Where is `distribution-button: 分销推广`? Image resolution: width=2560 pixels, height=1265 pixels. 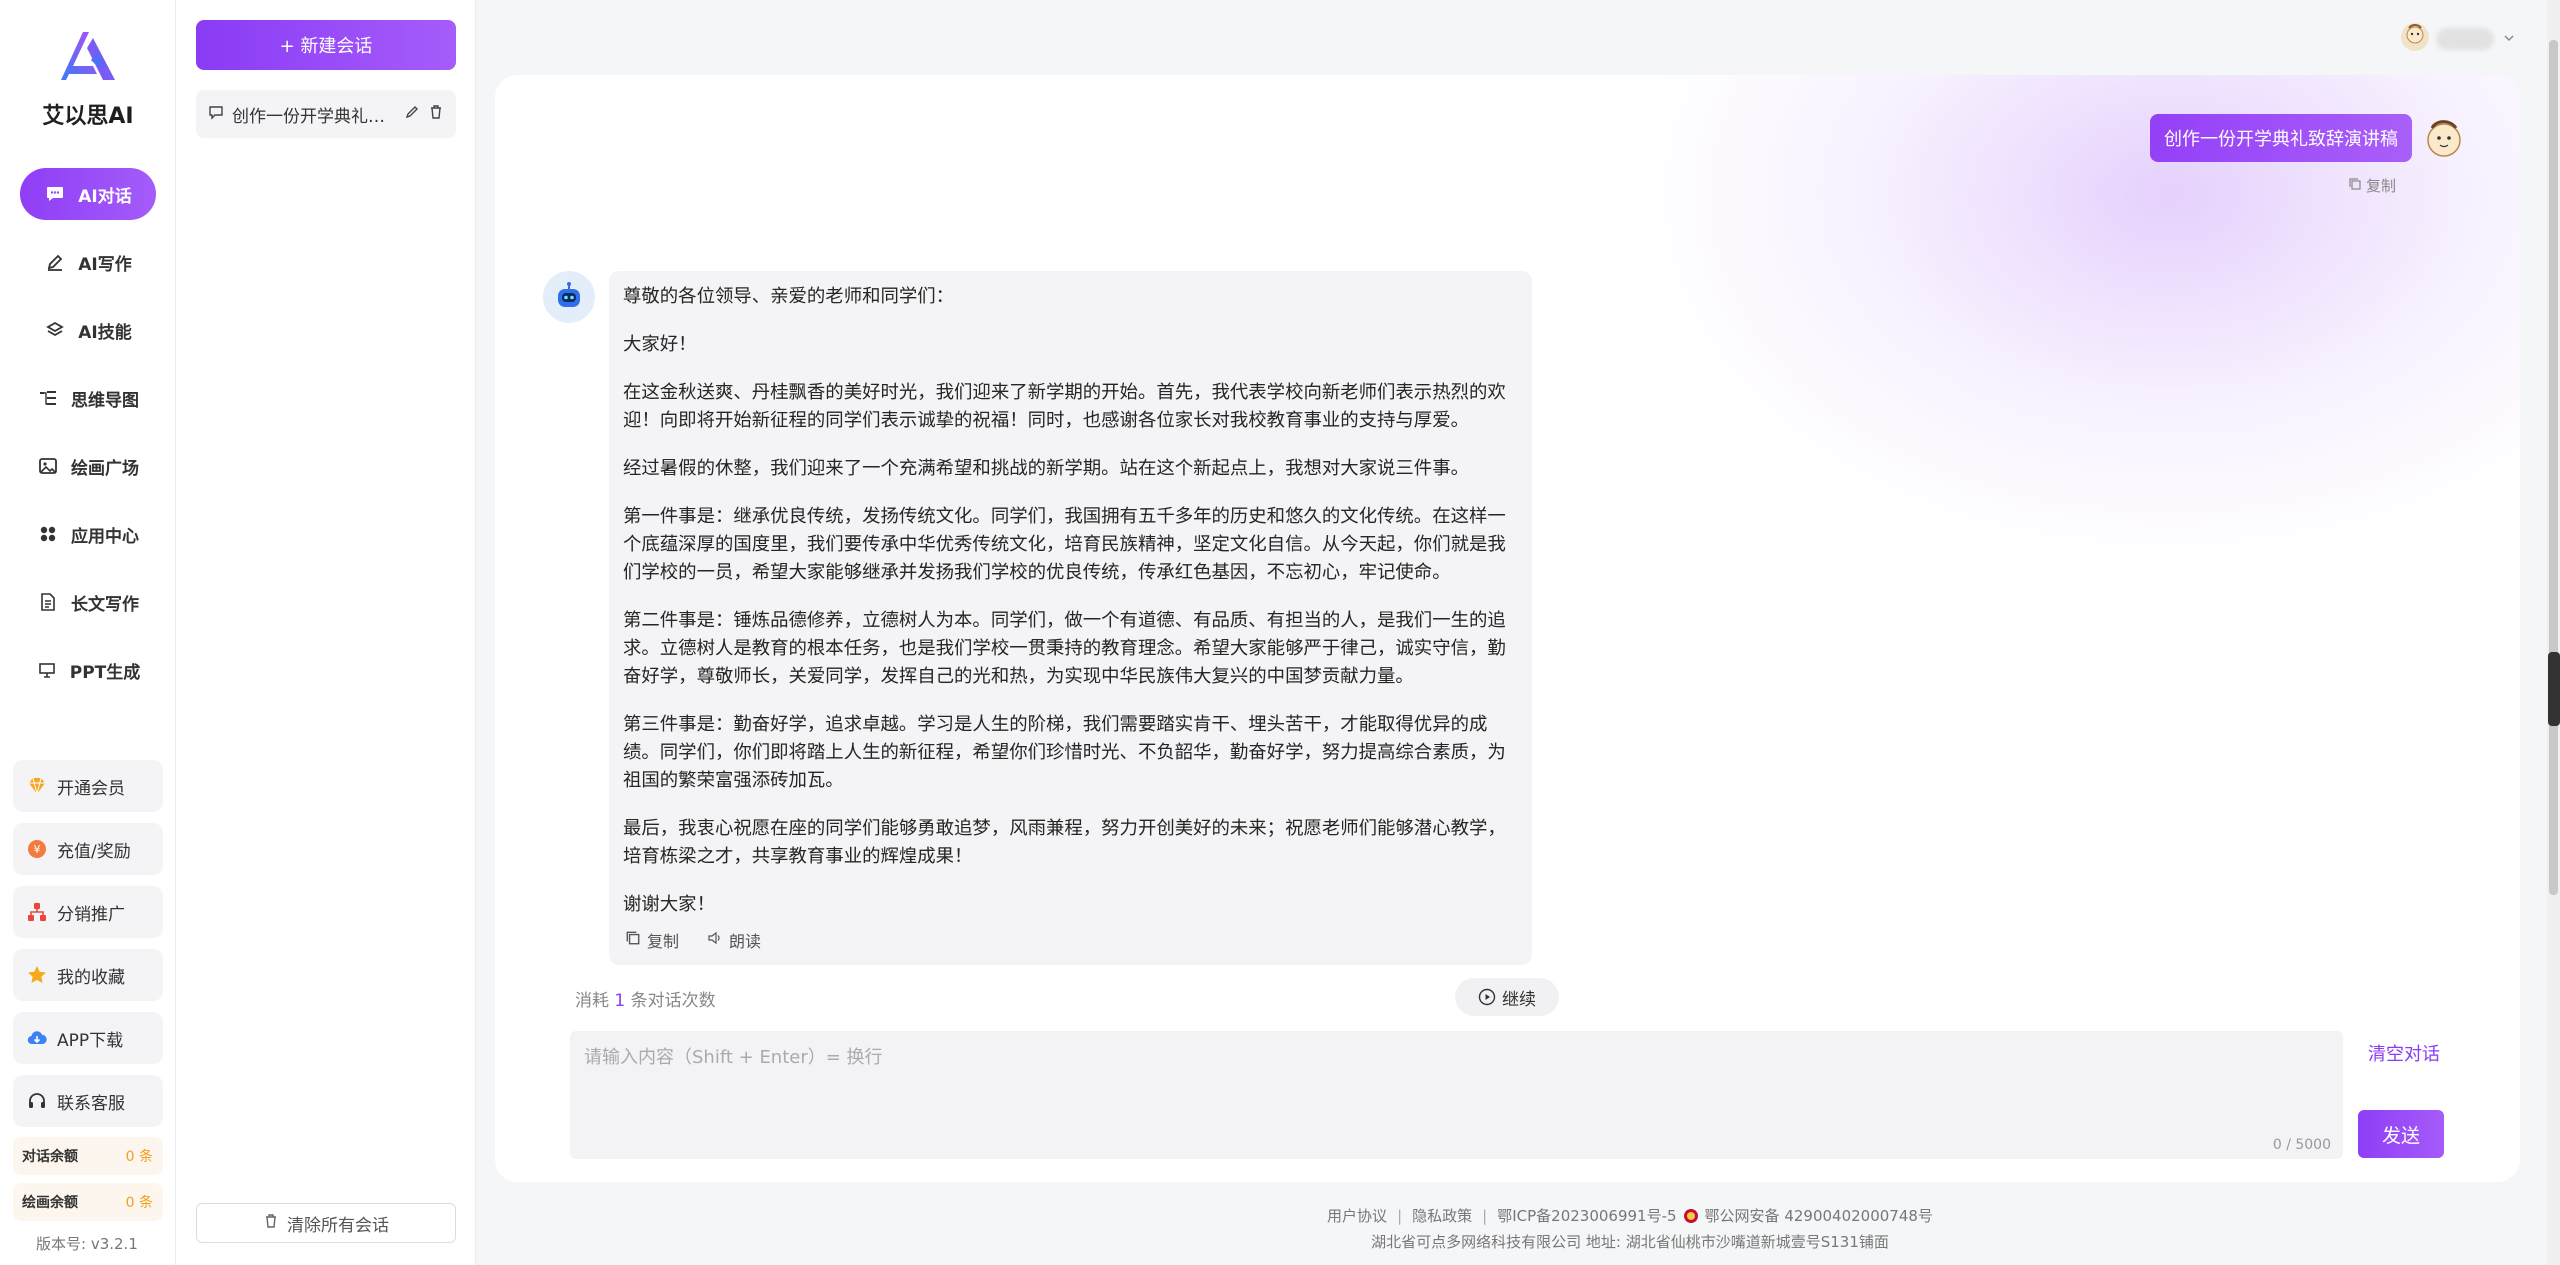 distribution-button: 分销推广 is located at coordinates (88, 912).